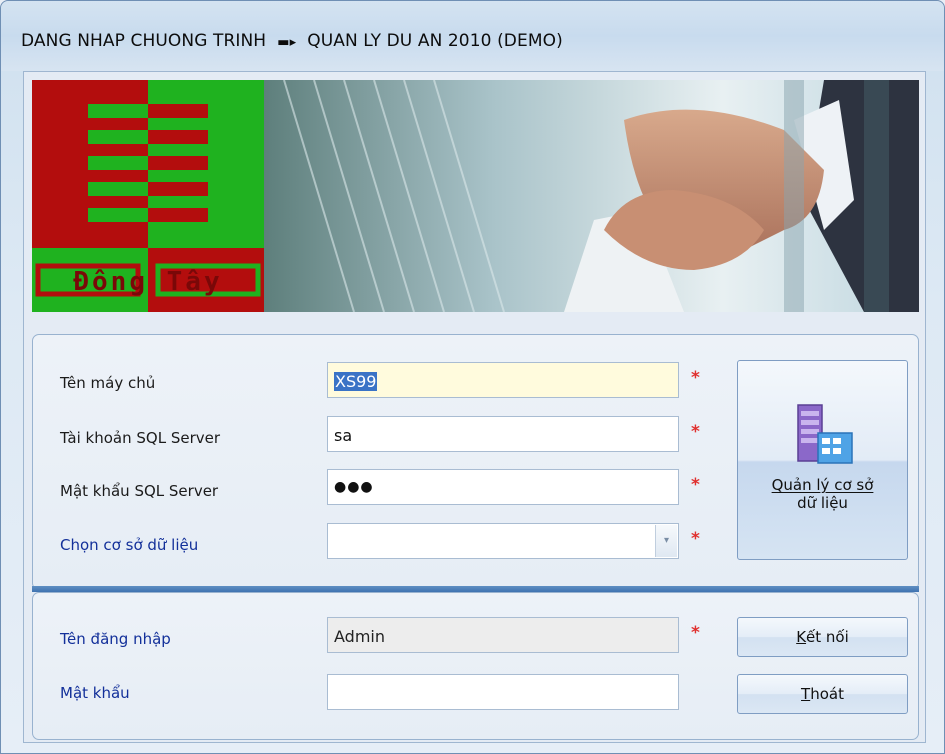 The width and height of the screenshot is (945, 754). Describe the element at coordinates (287, 42) in the screenshot. I see `title-arrow-icon: ▬▸` at that location.